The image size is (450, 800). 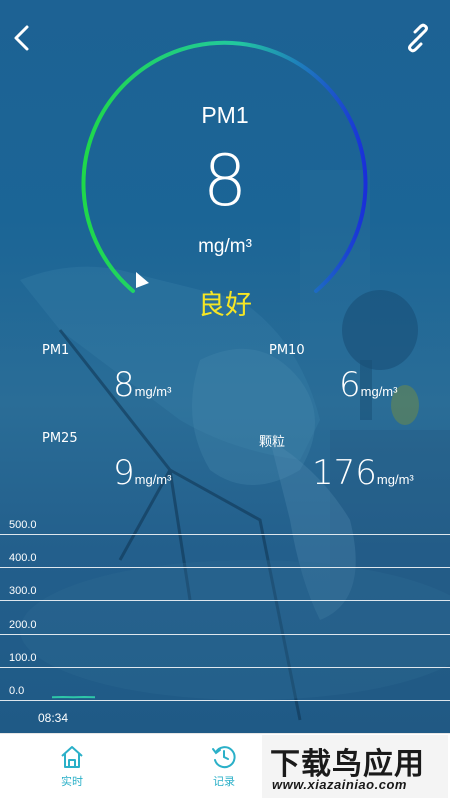 I want to click on metric-value-pm10: 6mg/m³, so click(x=368, y=385).